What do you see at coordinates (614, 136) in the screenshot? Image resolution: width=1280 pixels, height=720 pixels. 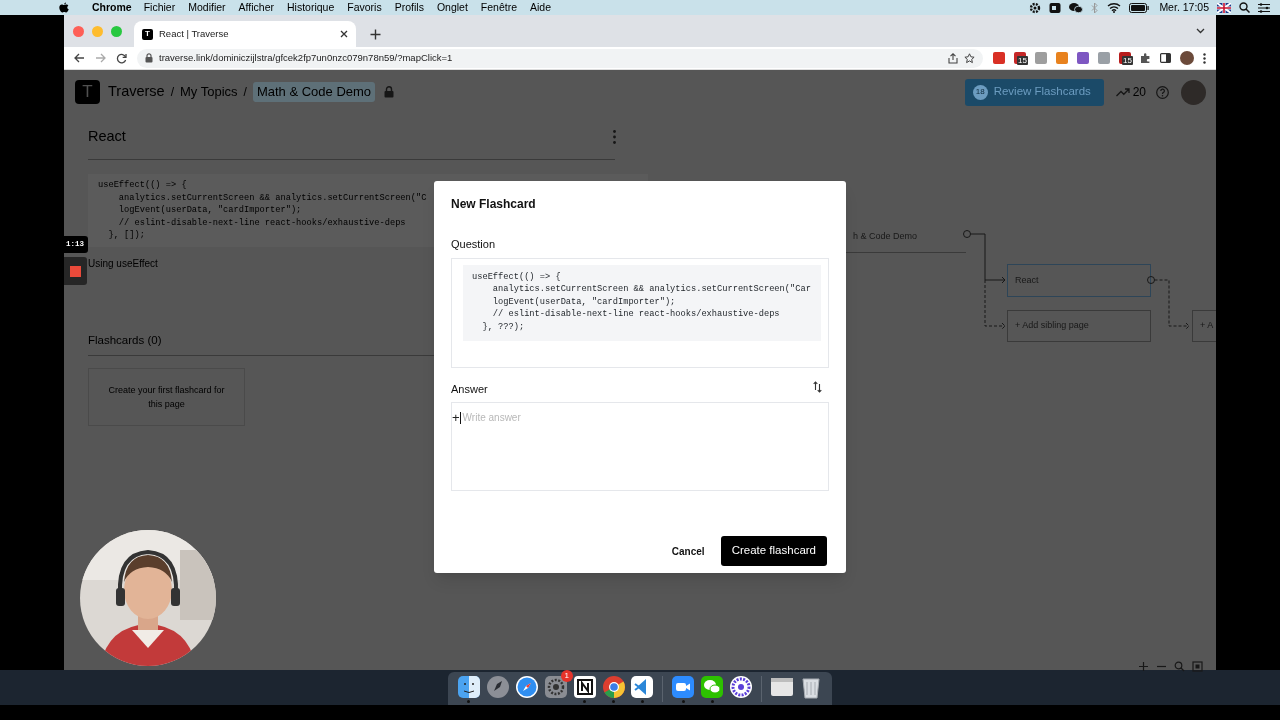 I see `more-vertical-icon` at bounding box center [614, 136].